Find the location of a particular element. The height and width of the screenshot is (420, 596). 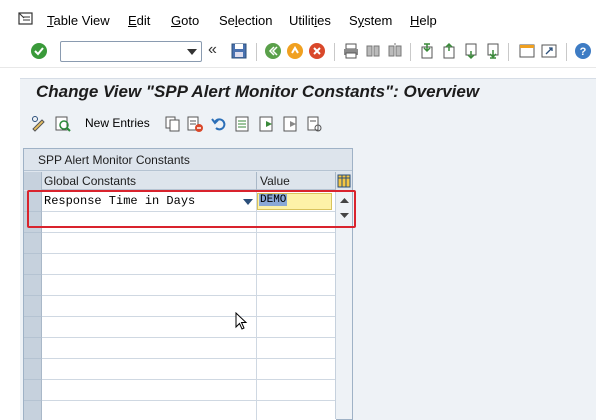

menu-system: System is located at coordinates (370, 20).